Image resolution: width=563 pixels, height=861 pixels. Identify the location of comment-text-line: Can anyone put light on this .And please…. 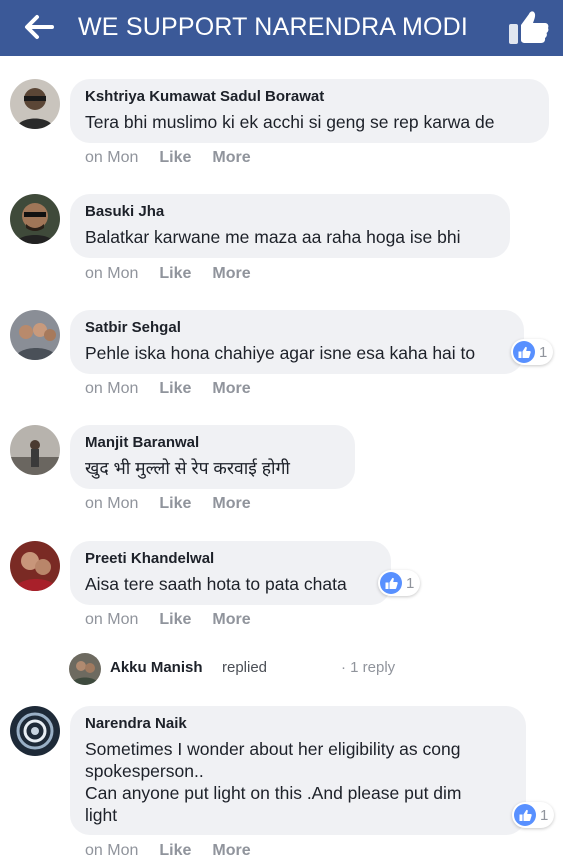
(273, 793).